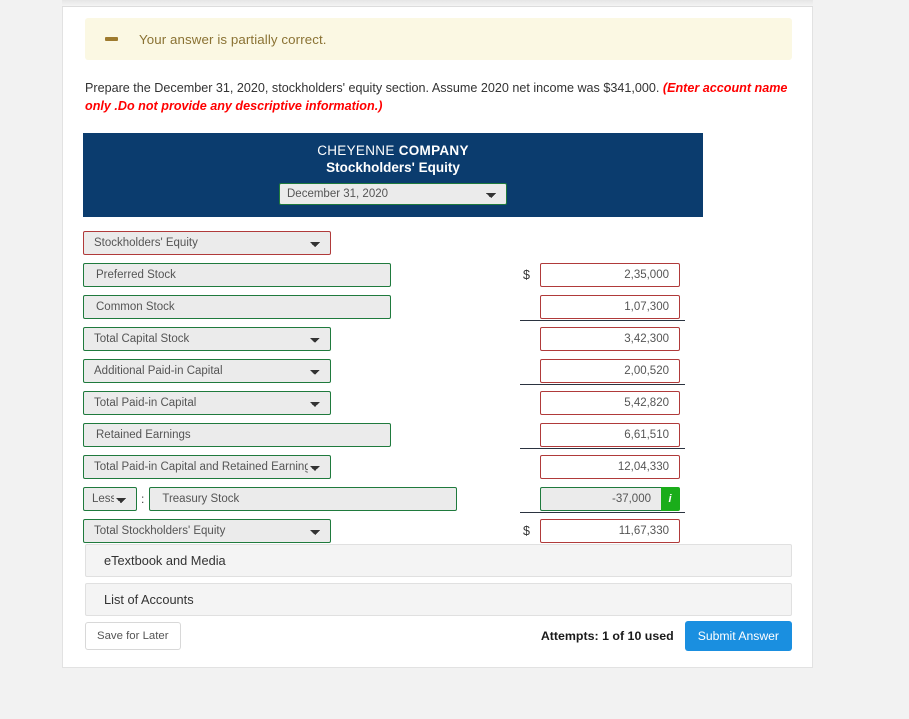 This screenshot has width=909, height=719. I want to click on row-label-cell: Total Stockholders' Equity, so click(207, 531).